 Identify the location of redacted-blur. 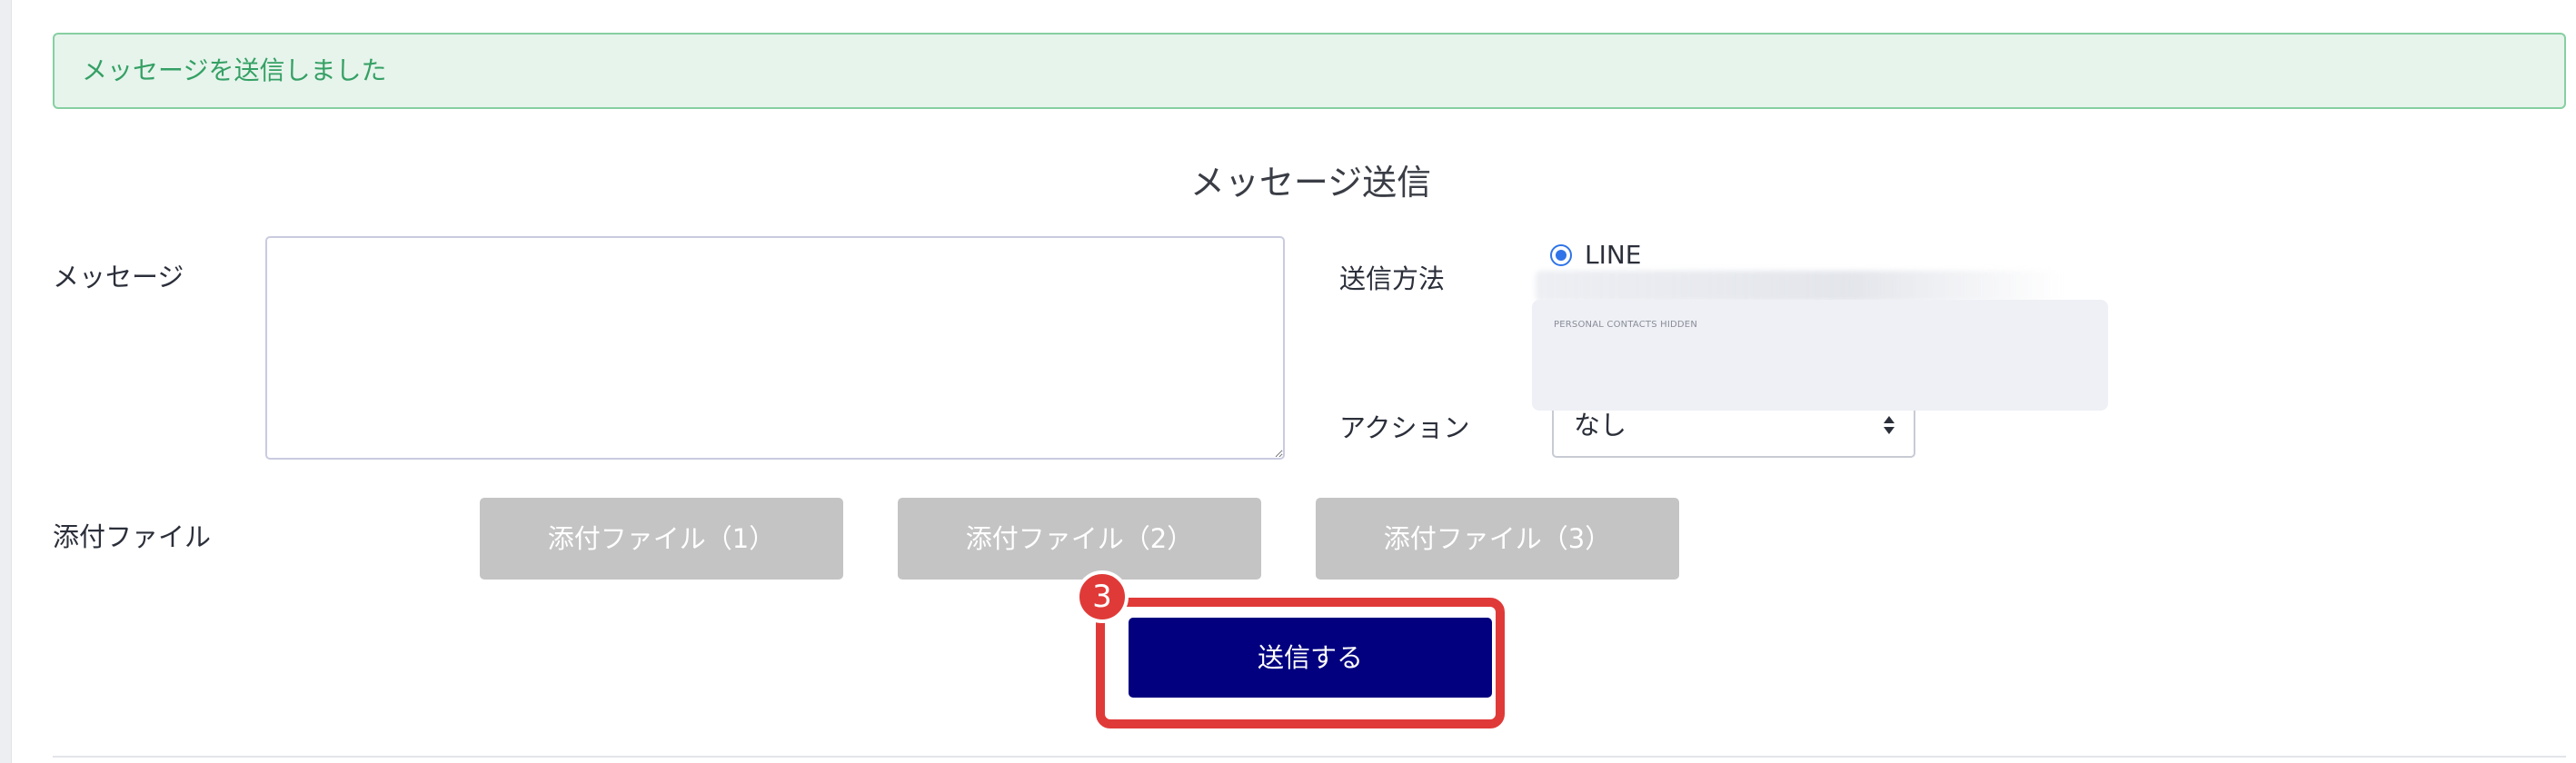
(1800, 286).